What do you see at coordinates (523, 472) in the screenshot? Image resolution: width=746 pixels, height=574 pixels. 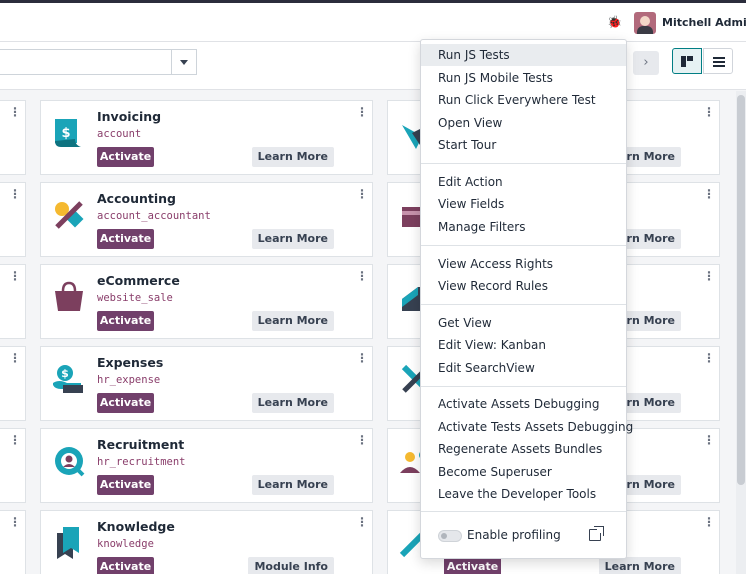 I see `menu-item-become-superuser: Become Superuser` at bounding box center [523, 472].